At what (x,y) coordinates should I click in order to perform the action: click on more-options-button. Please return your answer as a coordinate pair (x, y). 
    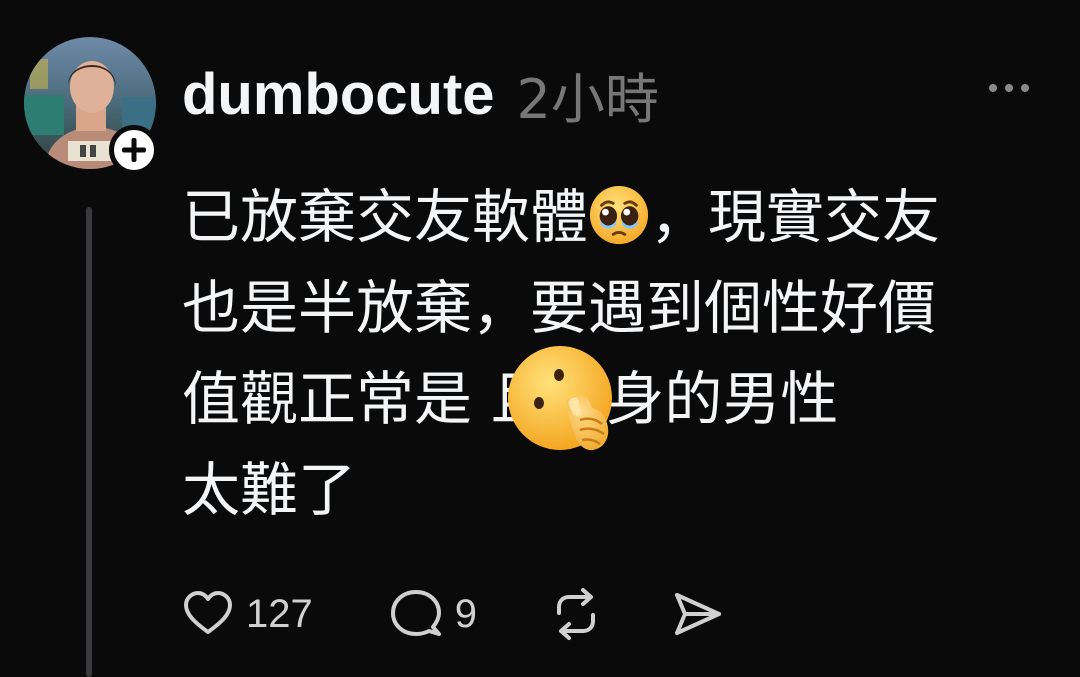
    Looking at the image, I should click on (1009, 88).